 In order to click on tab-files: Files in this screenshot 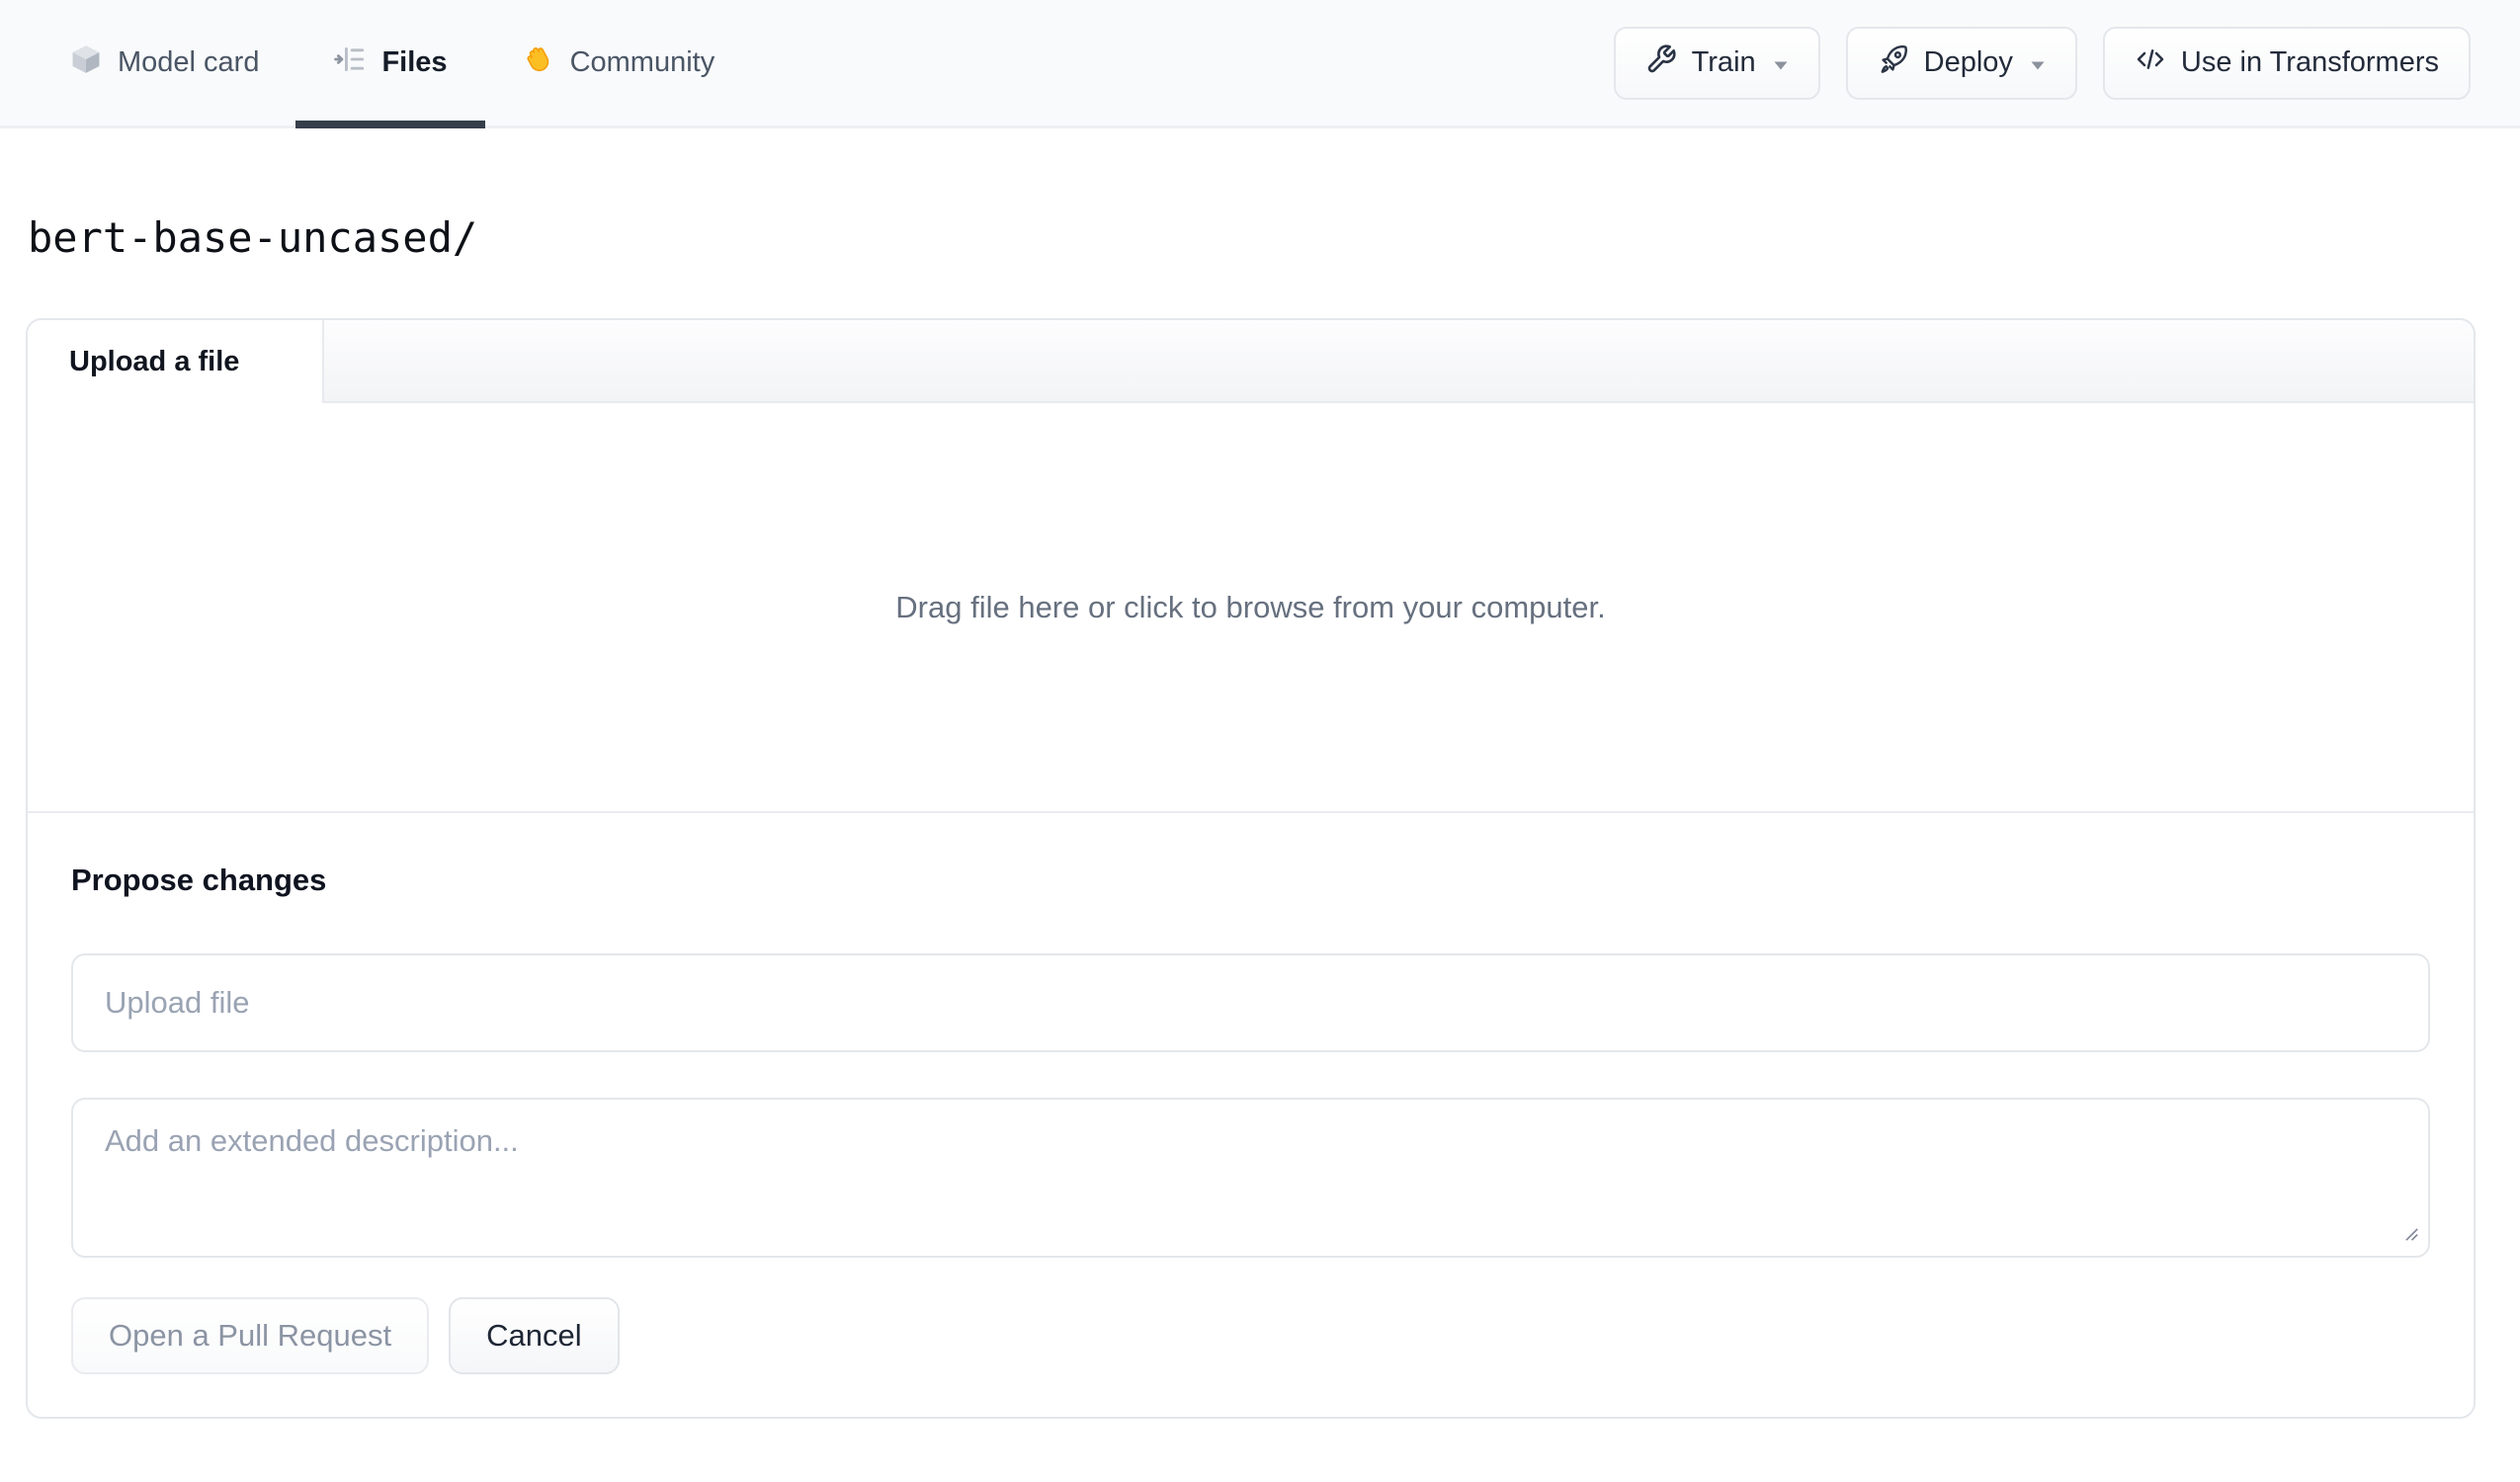, I will do `click(390, 64)`.